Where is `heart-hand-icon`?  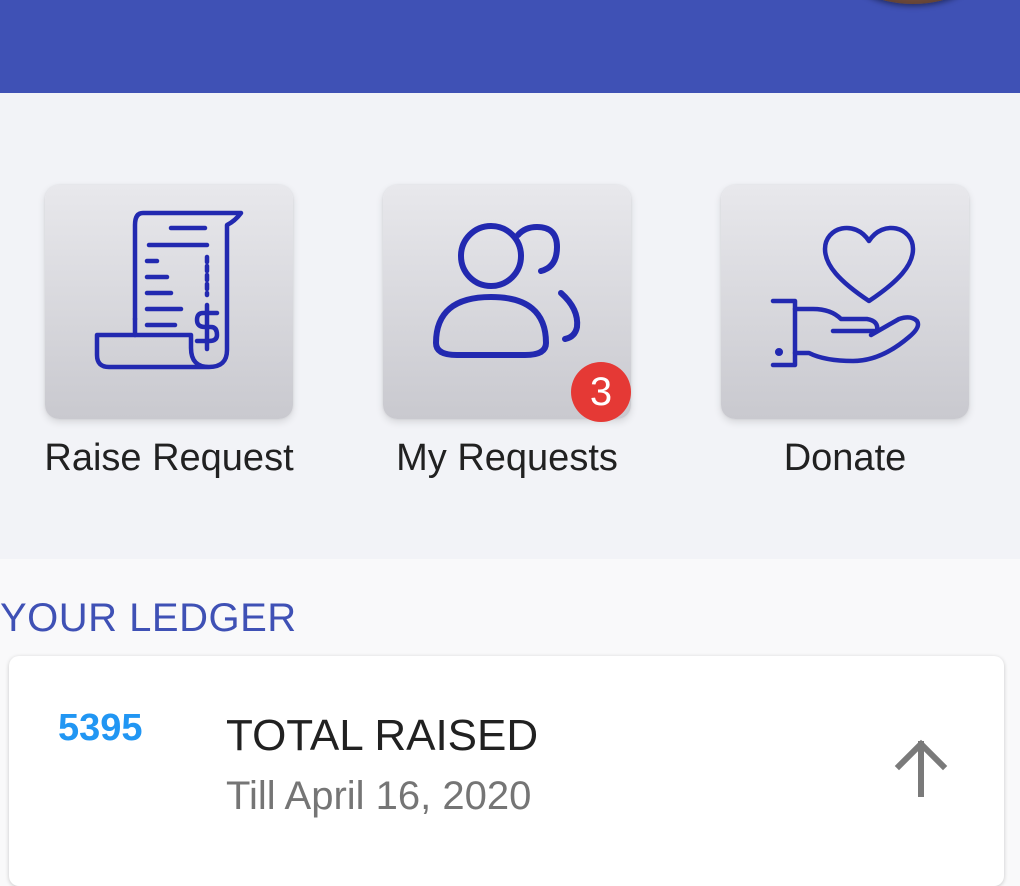
heart-hand-icon is located at coordinates (845, 296).